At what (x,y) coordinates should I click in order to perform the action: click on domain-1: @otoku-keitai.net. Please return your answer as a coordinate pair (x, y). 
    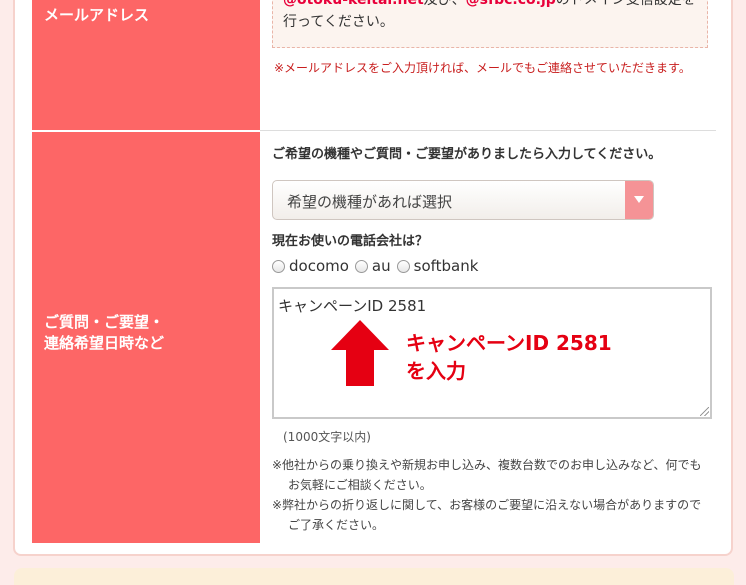
    Looking at the image, I should click on (353, 4).